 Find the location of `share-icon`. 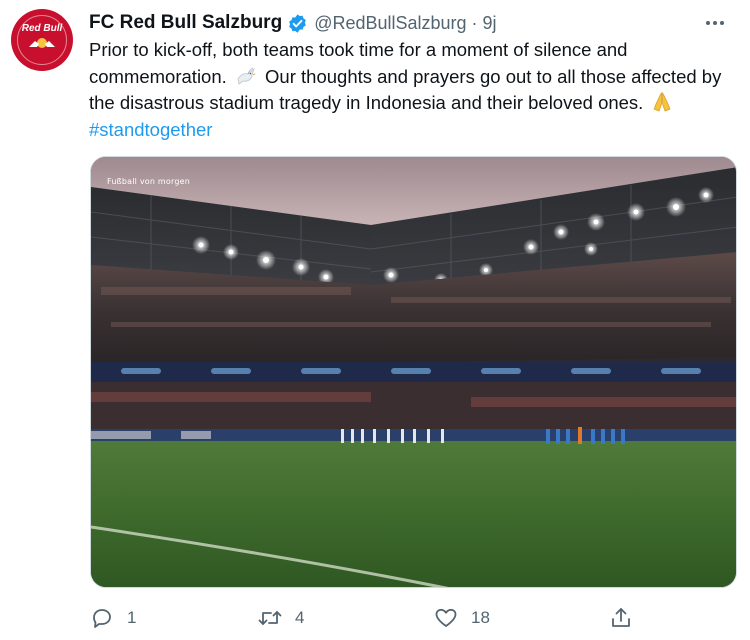

share-icon is located at coordinates (621, 618).